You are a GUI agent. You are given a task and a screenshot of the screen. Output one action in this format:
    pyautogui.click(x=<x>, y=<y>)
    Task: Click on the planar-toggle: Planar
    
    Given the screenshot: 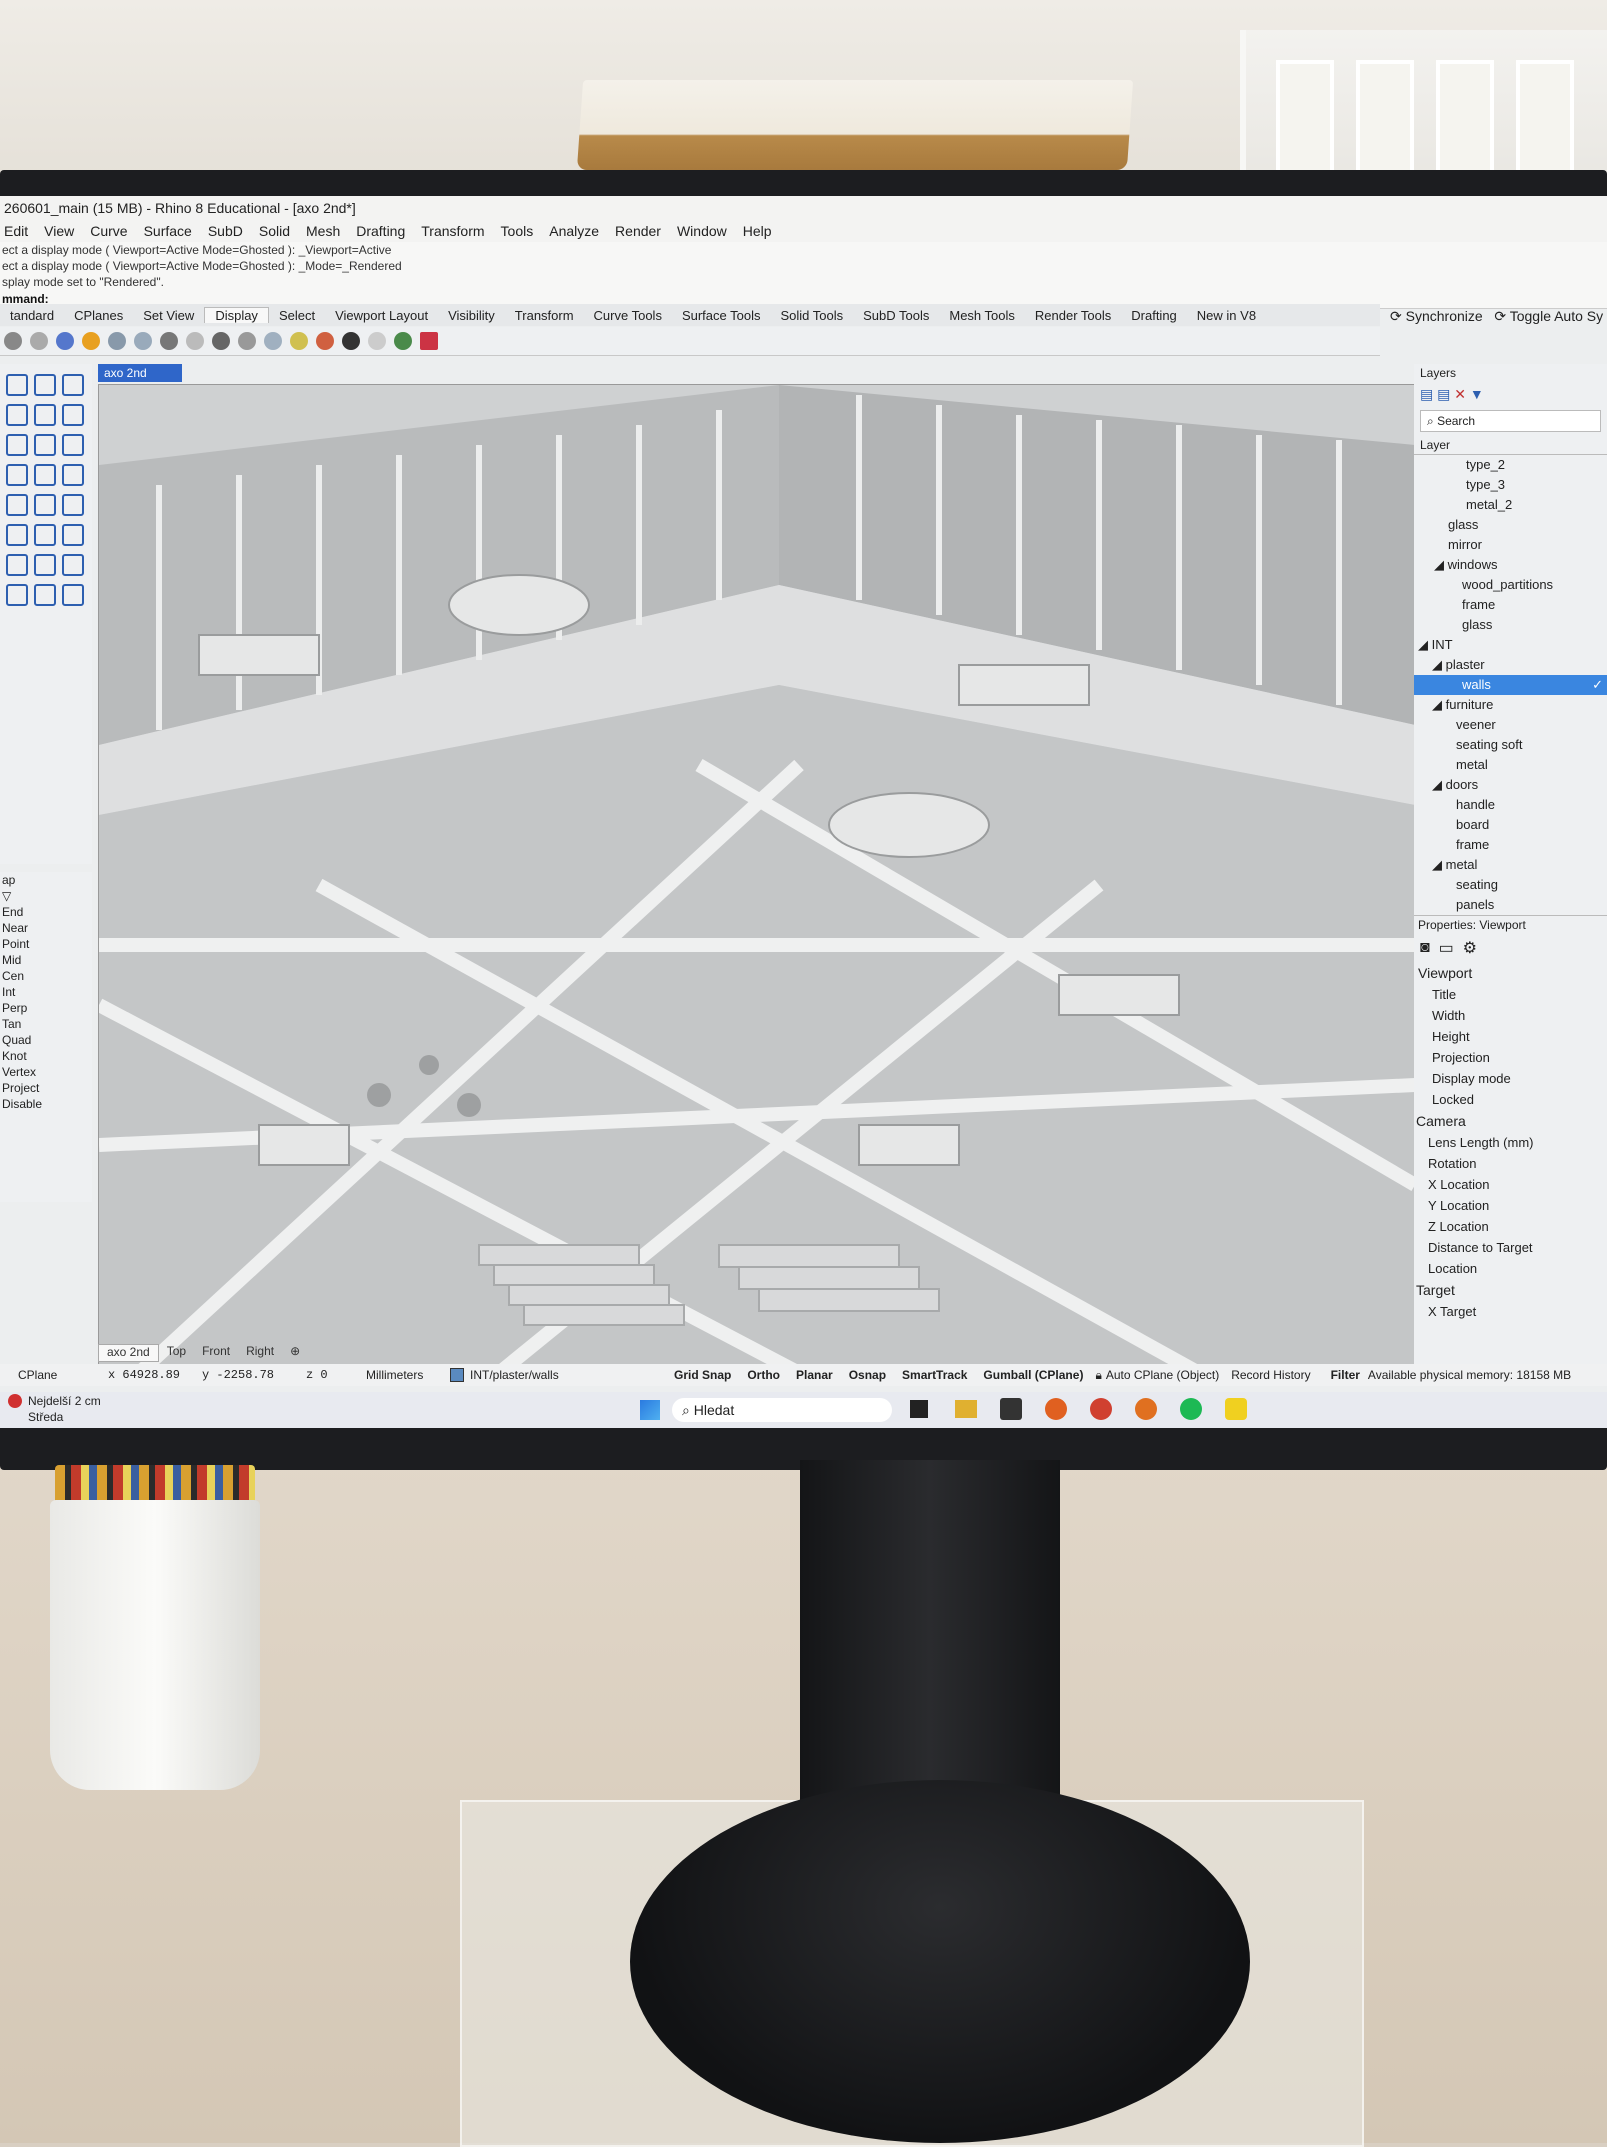 What is the action you would take?
    pyautogui.click(x=814, y=1375)
    